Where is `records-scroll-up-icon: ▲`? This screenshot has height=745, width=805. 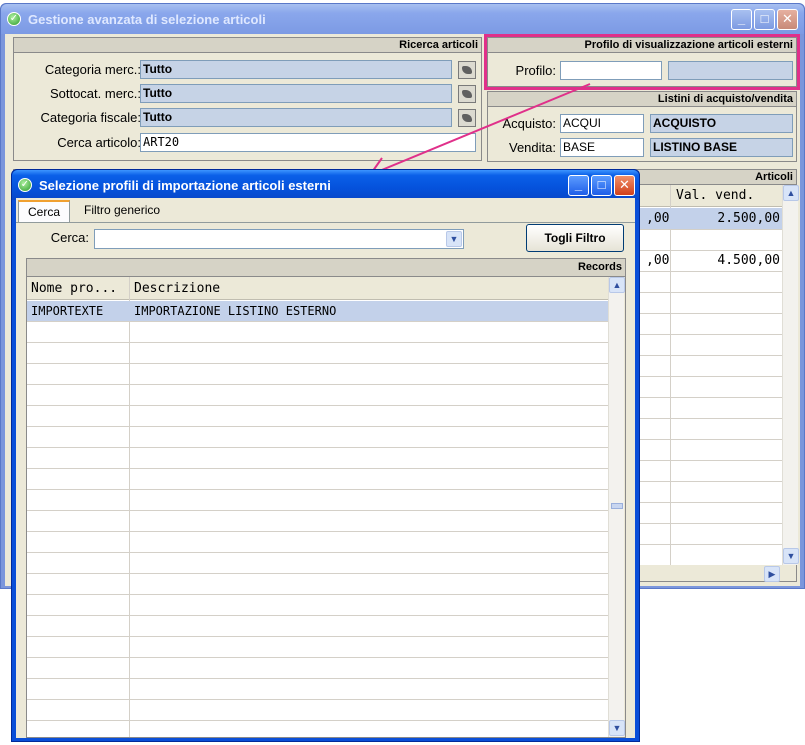
records-scroll-up-icon: ▲ is located at coordinates (617, 285).